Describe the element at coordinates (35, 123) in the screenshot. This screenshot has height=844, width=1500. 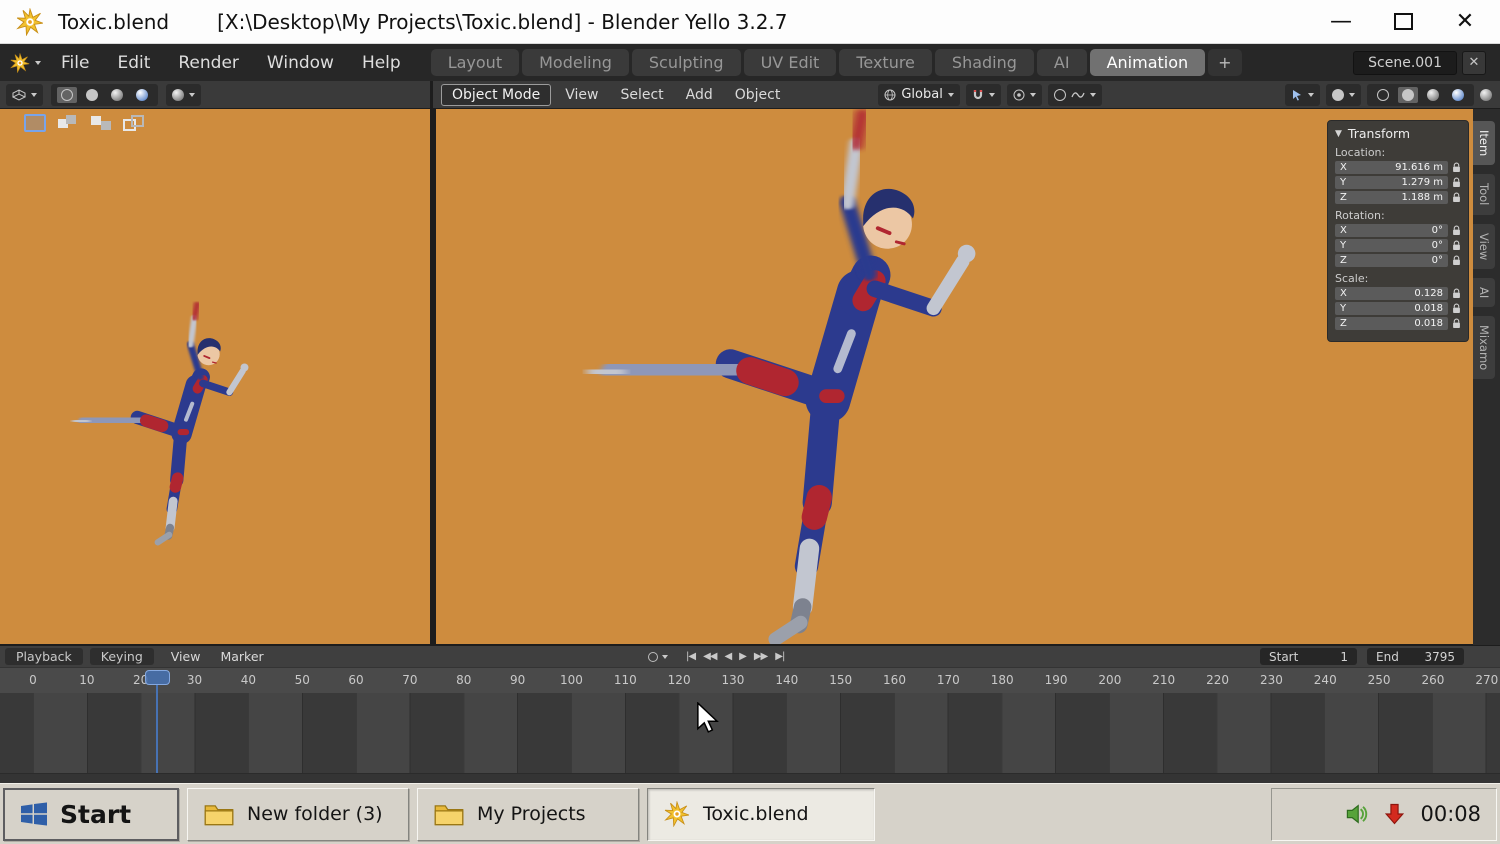
I see `layout-preset-icon-active` at that location.